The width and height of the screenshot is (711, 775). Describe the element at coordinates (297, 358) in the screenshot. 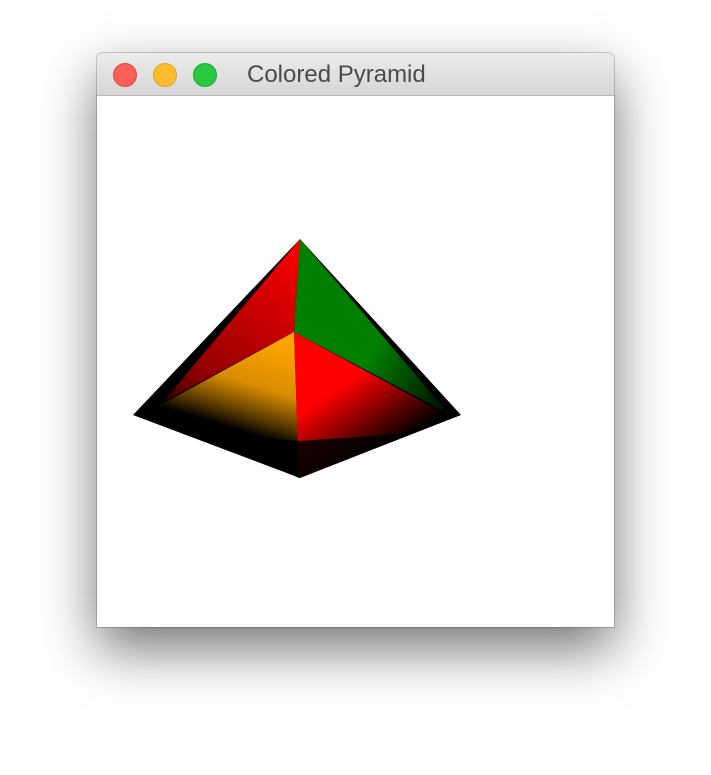

I see `pyramid-canvas` at that location.